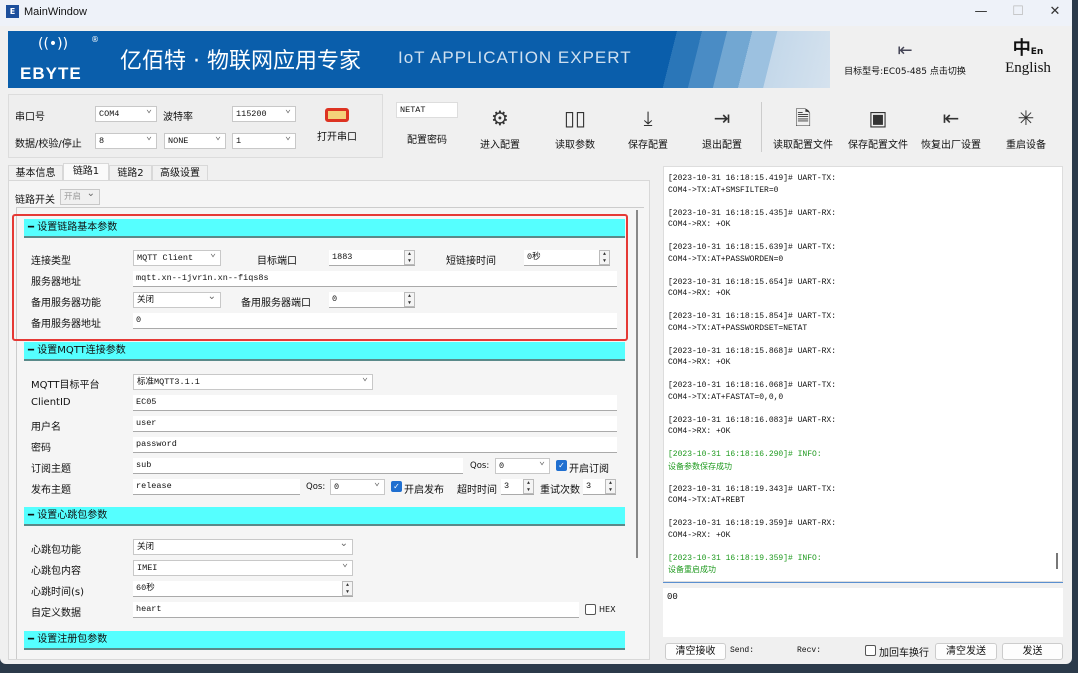  What do you see at coordinates (243, 589) in the screenshot?
I see `heartbeat-time-spinner: 60秒 ▲ ▼` at bounding box center [243, 589].